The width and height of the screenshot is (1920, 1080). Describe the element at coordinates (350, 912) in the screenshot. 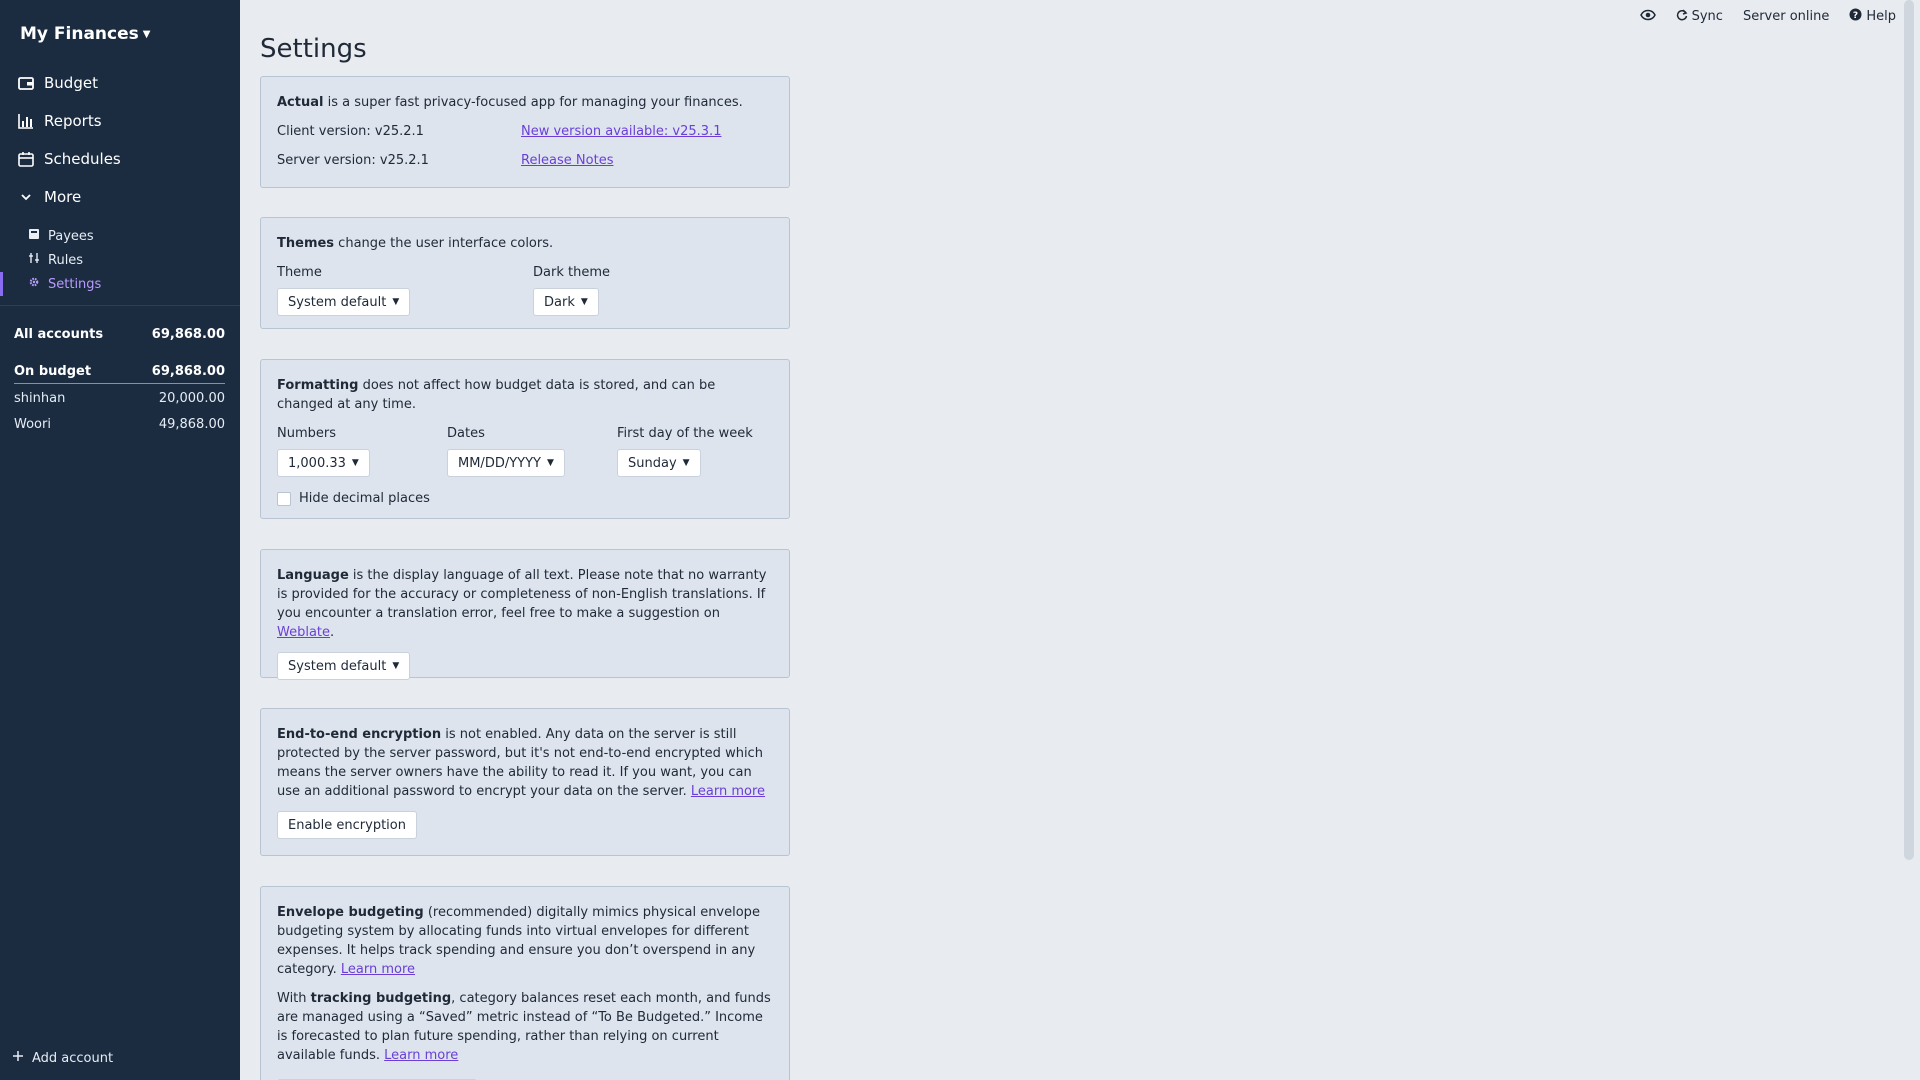

I see `envelope-heading: Envelope budgeting` at that location.